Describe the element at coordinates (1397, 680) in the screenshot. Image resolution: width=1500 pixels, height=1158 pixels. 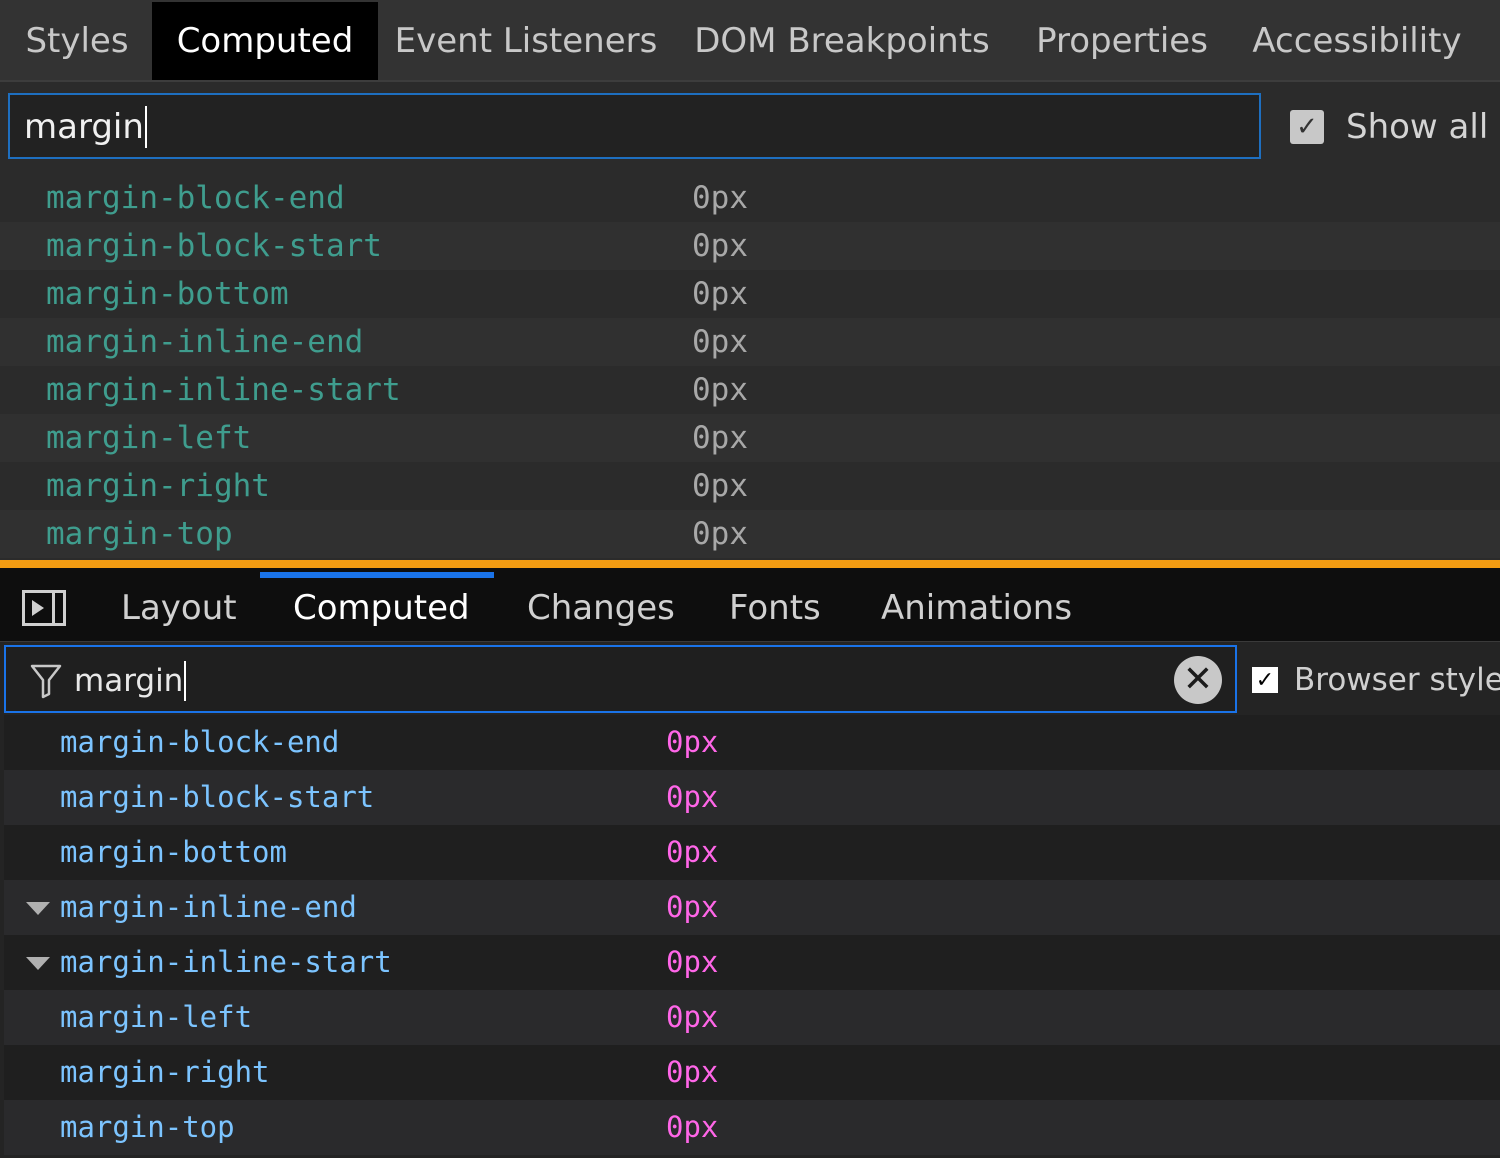
I see `browser-styles-label: Browser styles` at that location.